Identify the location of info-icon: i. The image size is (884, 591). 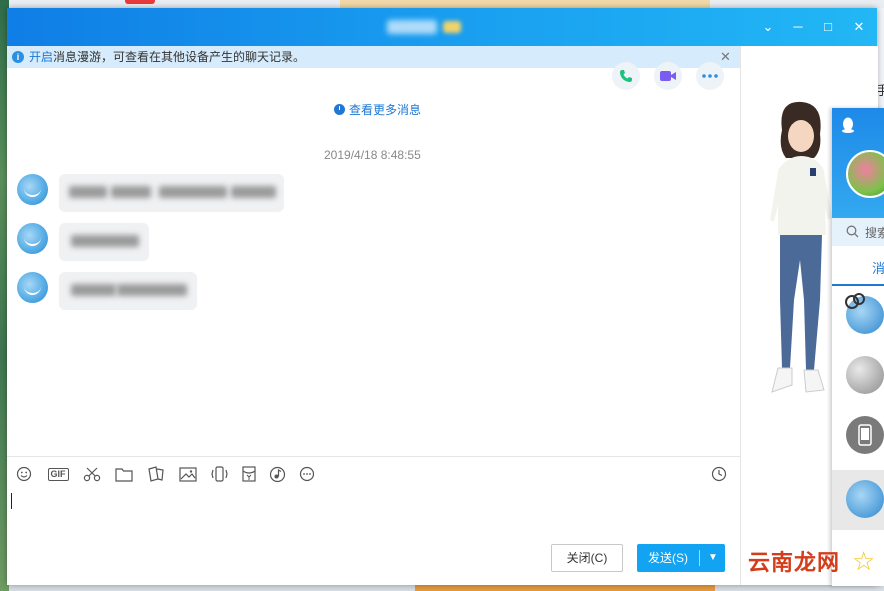
(18, 57).